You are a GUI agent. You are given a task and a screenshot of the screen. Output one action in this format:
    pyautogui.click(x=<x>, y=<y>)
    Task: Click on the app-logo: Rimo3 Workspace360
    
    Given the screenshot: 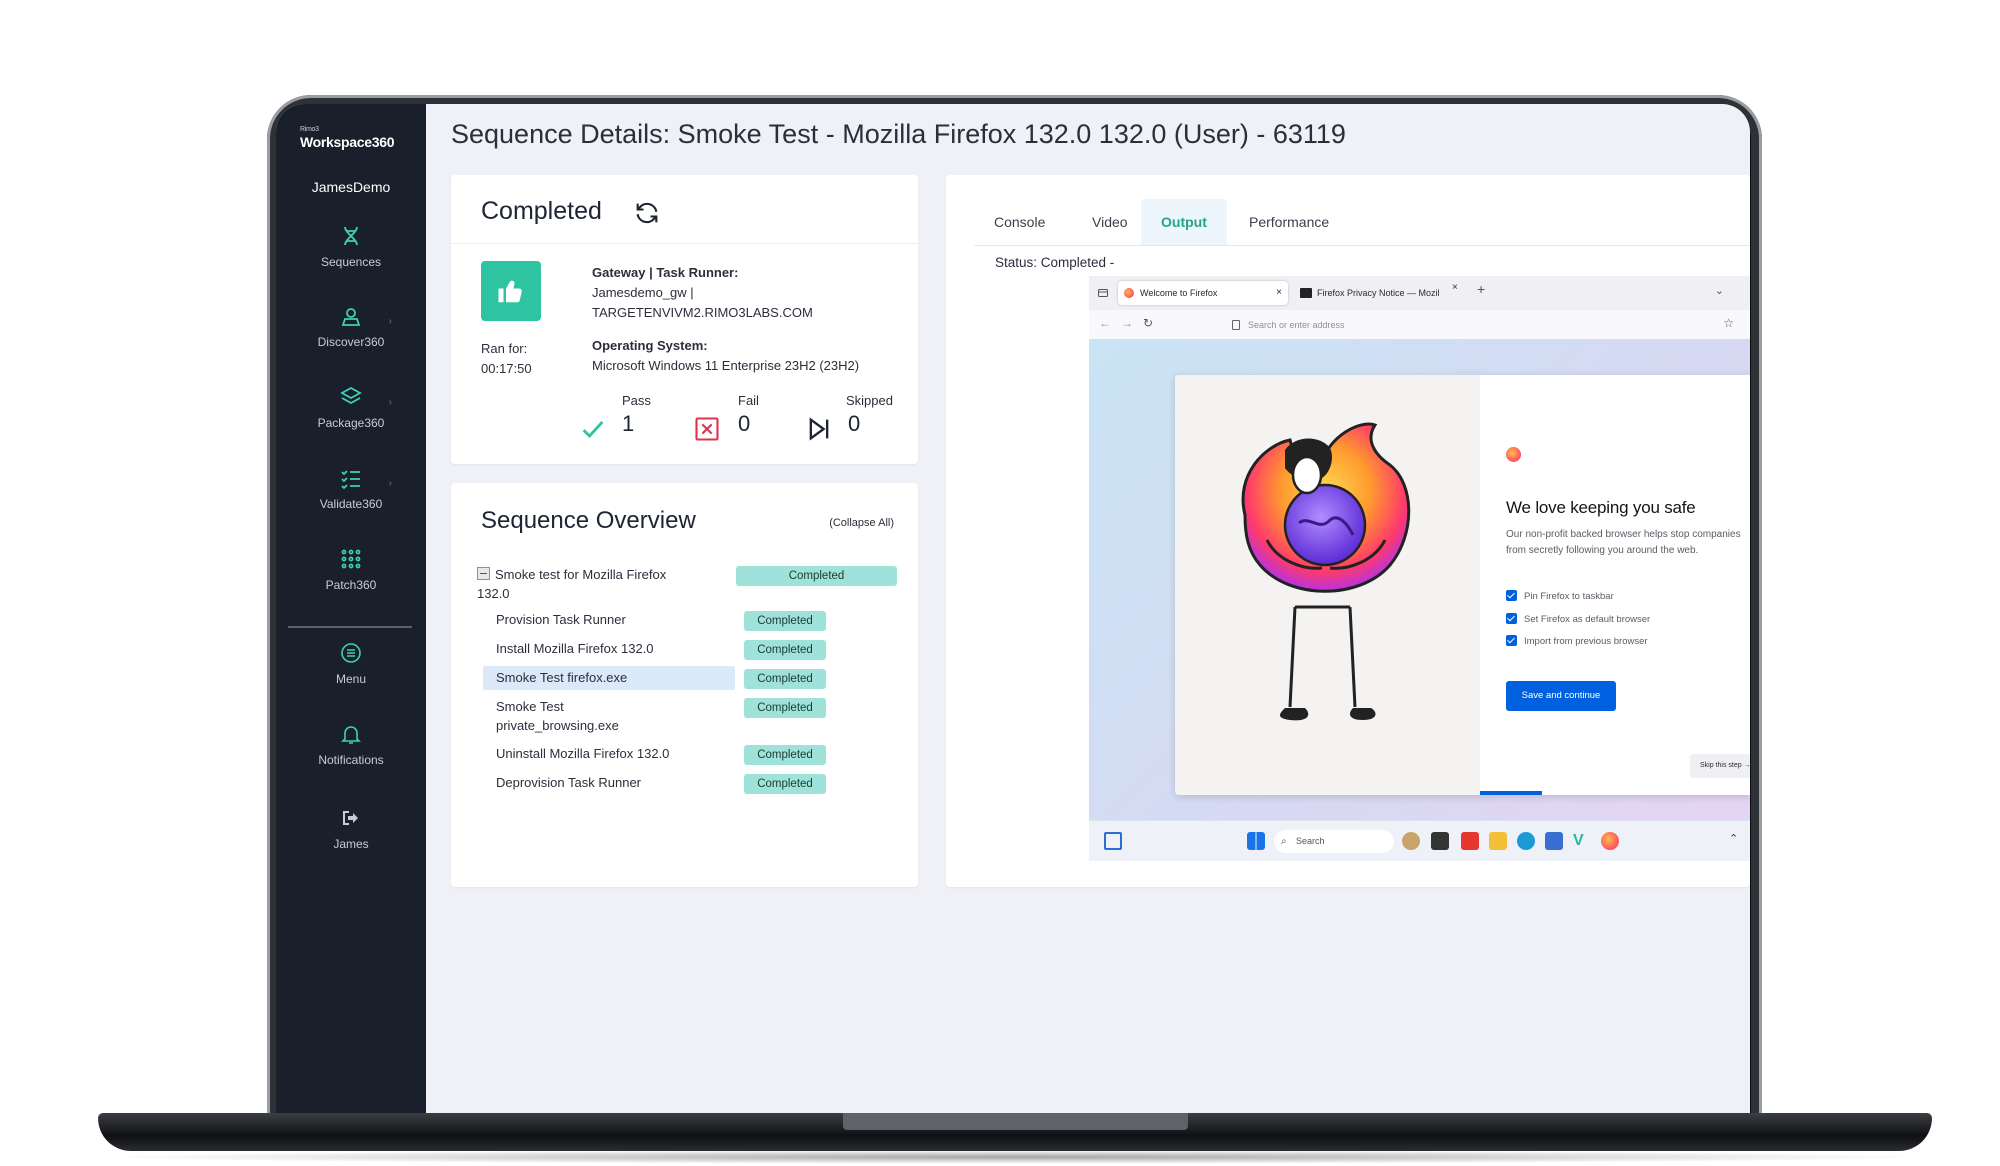 What is the action you would take?
    pyautogui.click(x=347, y=138)
    